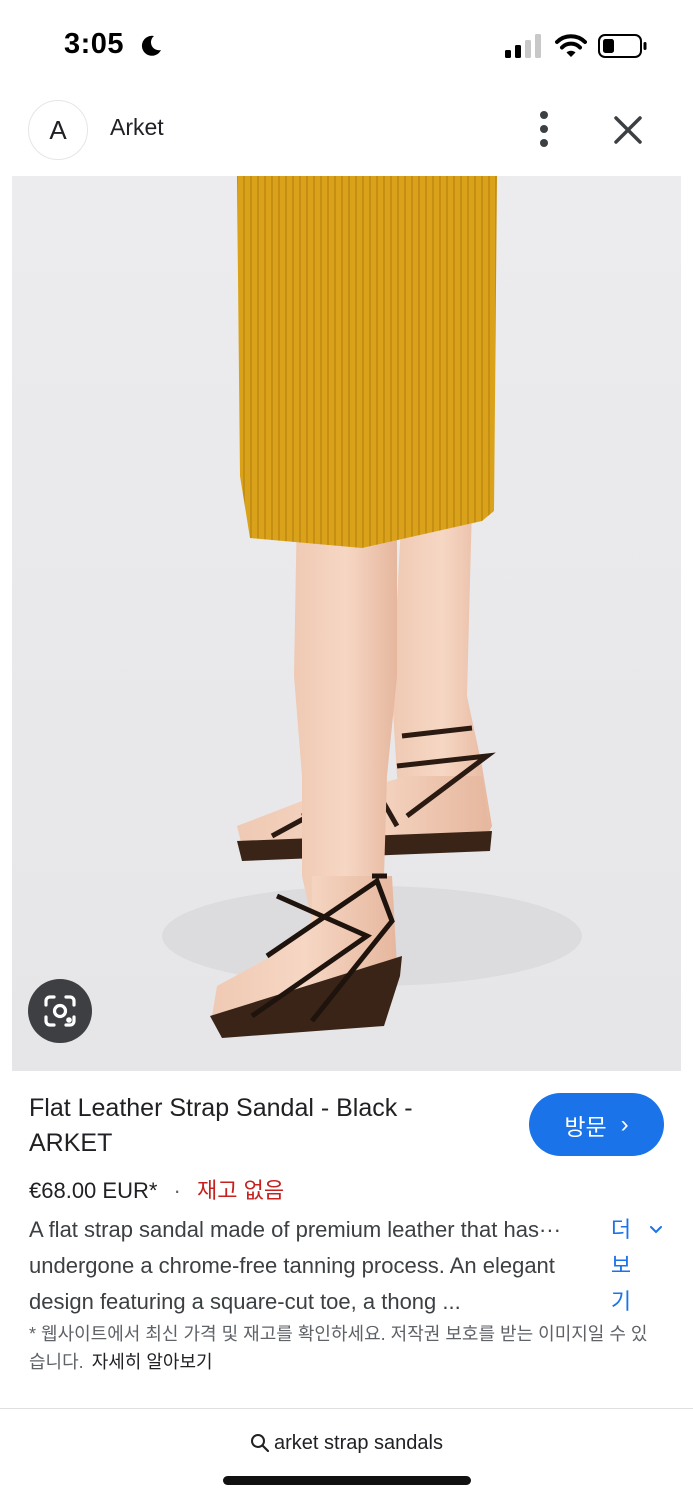 The height and width of the screenshot is (1500, 693). I want to click on moon-icon, so click(151, 45).